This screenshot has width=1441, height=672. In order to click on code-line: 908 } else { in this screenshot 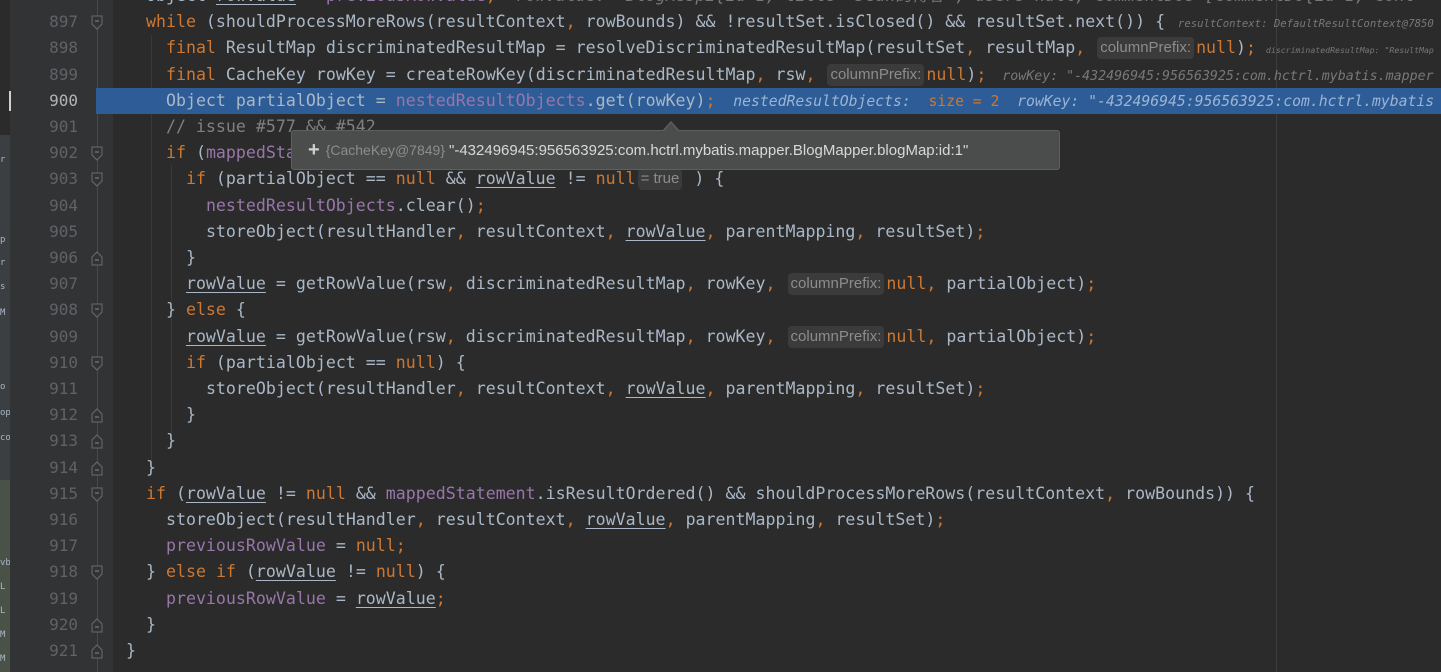, I will do `click(720, 310)`.